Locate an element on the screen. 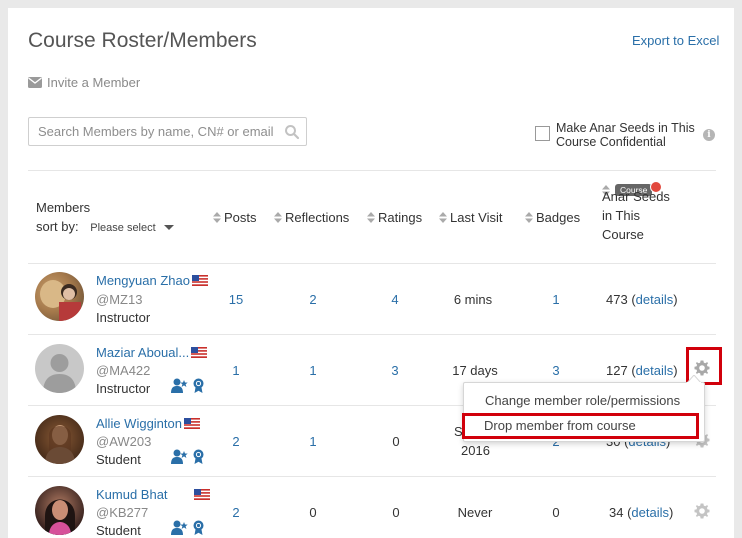 The image size is (742, 538). badges-count-link: 1 is located at coordinates (556, 299).